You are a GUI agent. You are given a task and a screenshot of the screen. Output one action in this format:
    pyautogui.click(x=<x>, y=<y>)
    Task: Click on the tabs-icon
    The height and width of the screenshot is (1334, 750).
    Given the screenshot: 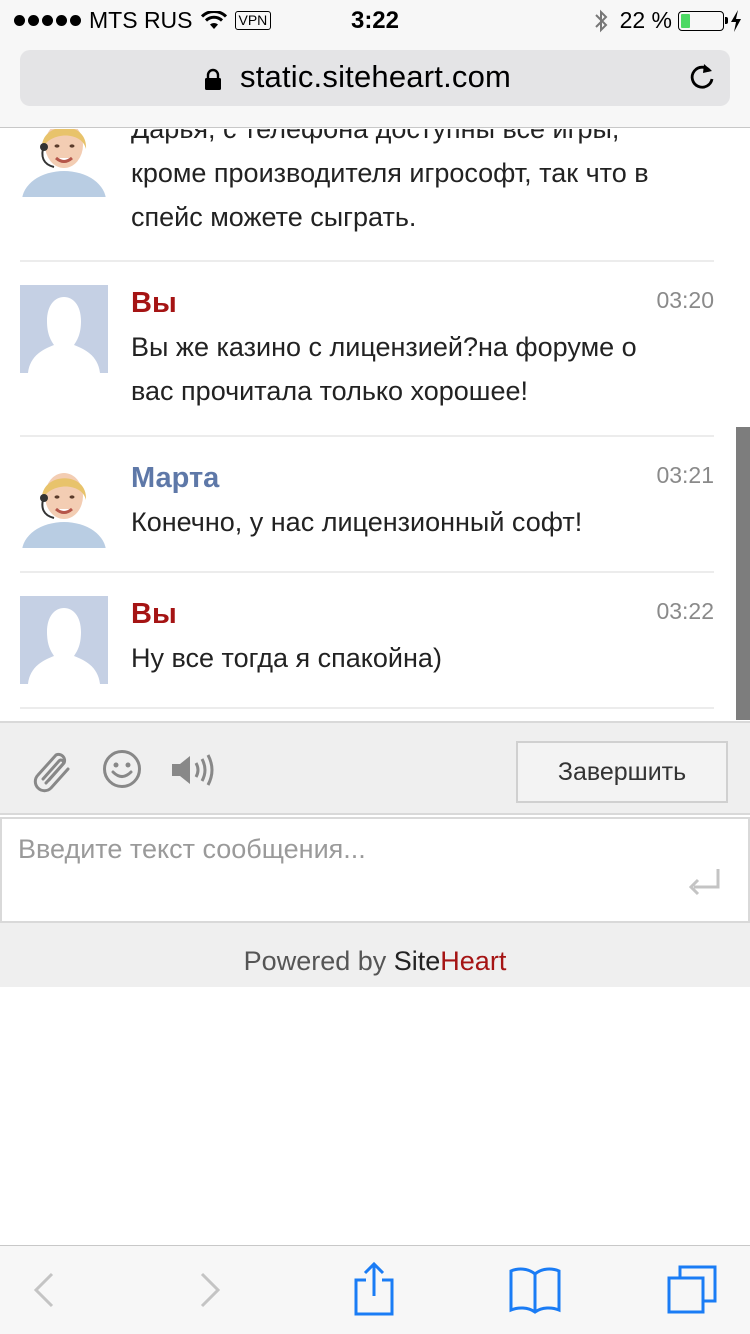 What is the action you would take?
    pyautogui.click(x=692, y=1289)
    